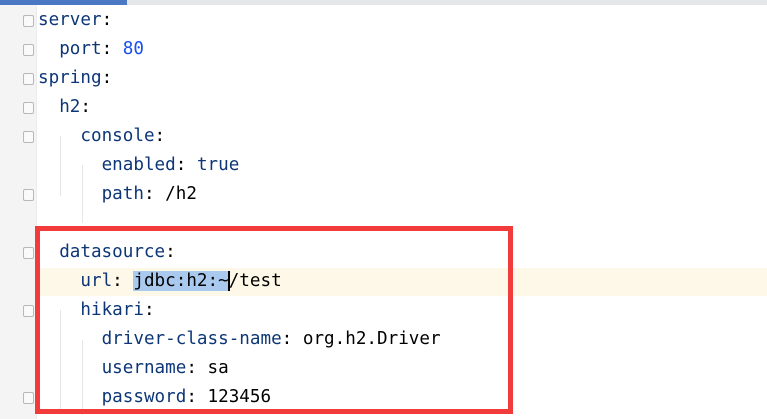 The width and height of the screenshot is (767, 419). I want to click on code-line: h2:, so click(80, 107).